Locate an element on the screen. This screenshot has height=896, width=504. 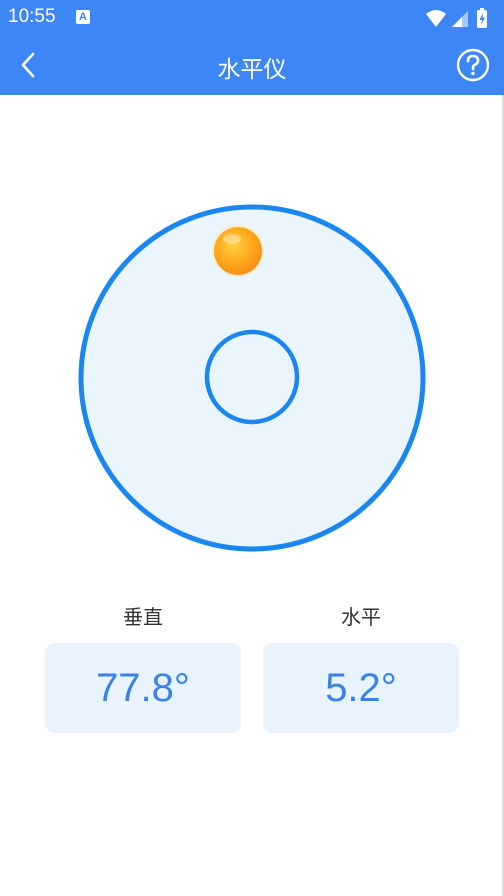
status-time: 10:55 is located at coordinates (32, 16).